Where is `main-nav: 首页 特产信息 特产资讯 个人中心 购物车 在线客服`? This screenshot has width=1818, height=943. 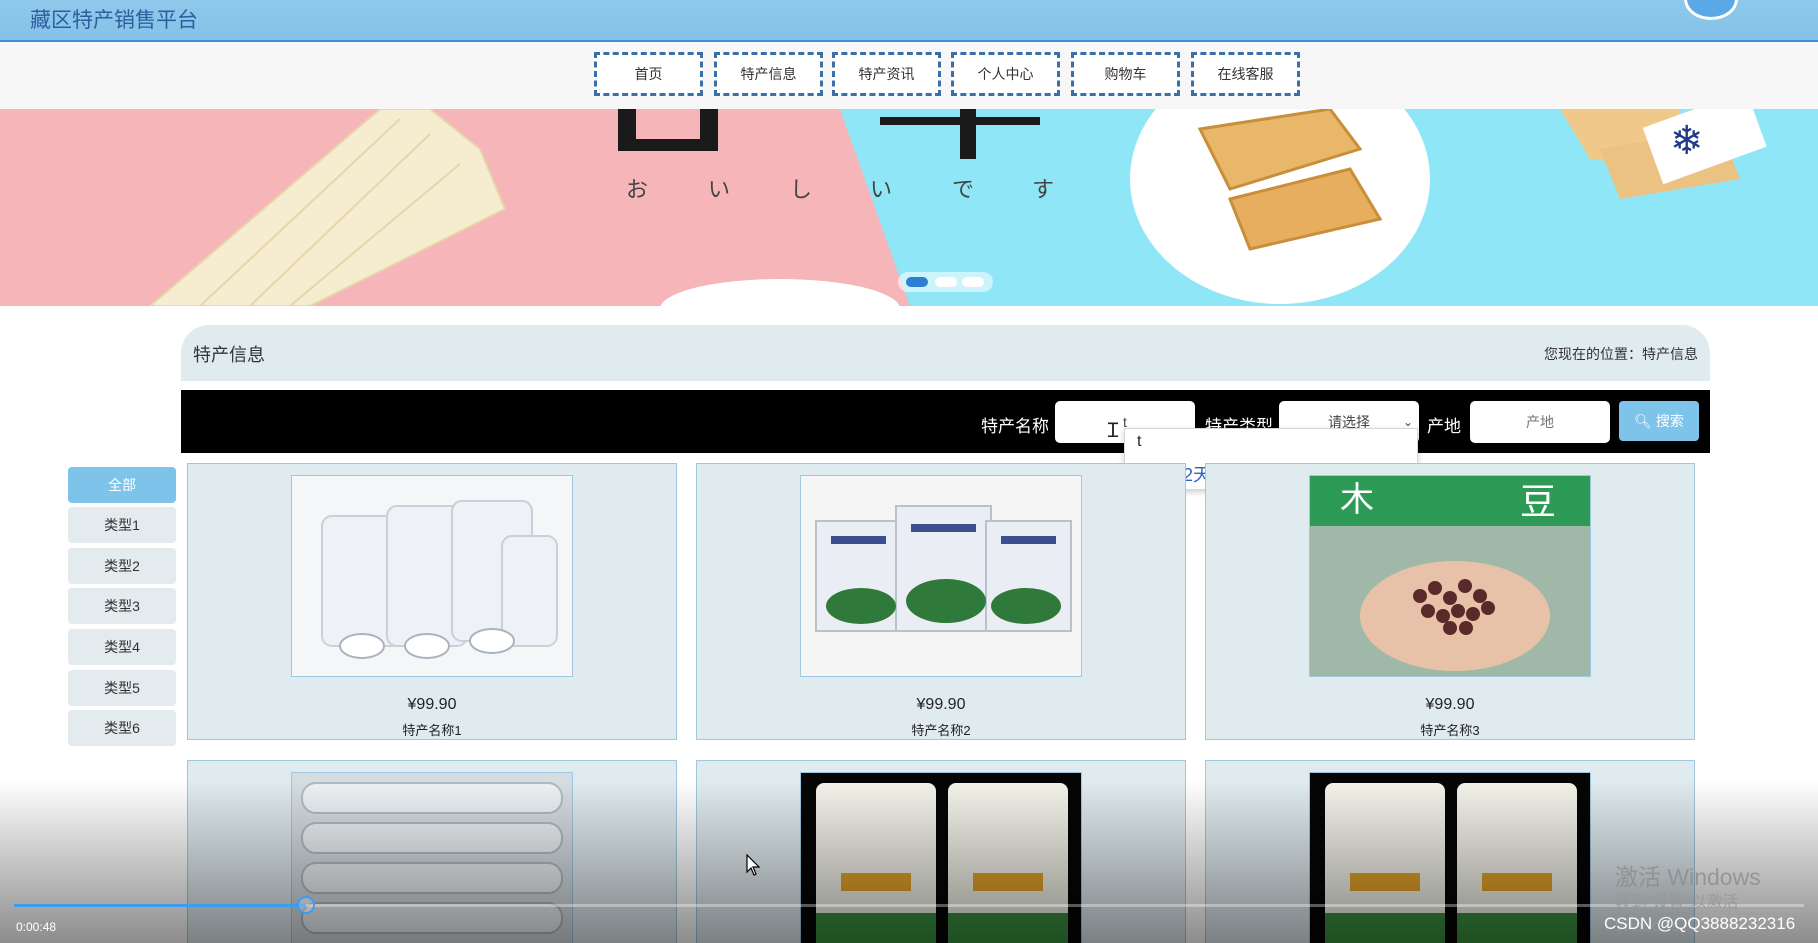
main-nav: 首页 特产信息 特产资讯 个人中心 购物车 在线客服 is located at coordinates (909, 75).